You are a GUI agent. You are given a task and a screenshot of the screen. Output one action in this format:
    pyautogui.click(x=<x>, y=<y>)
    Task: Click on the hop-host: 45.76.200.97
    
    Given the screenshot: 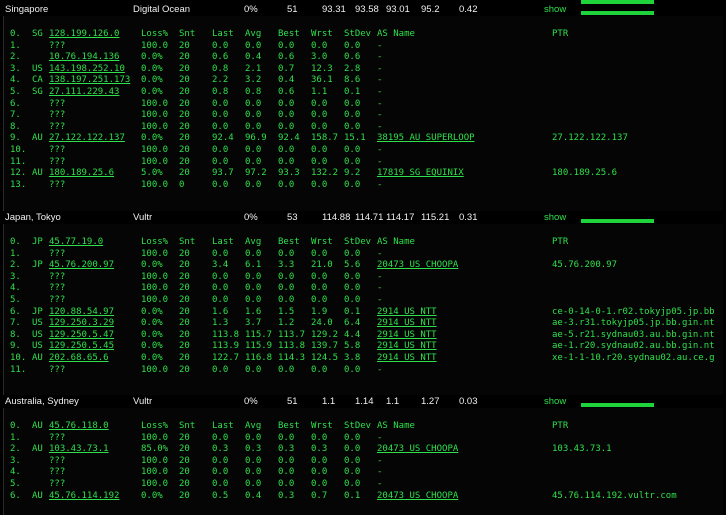 What is the action you would take?
    pyautogui.click(x=81, y=265)
    